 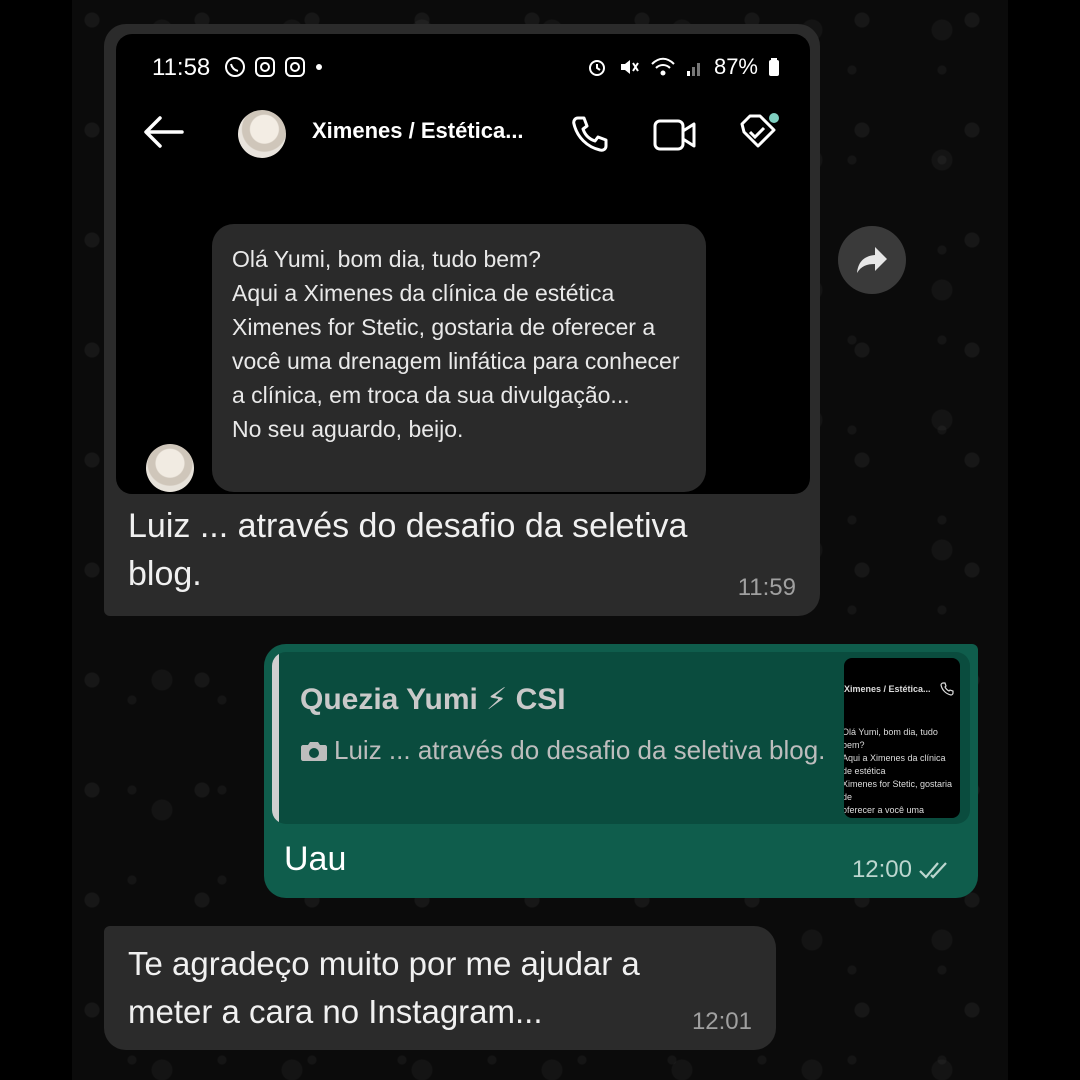 I want to click on contact-avatar, so click(x=262, y=134).